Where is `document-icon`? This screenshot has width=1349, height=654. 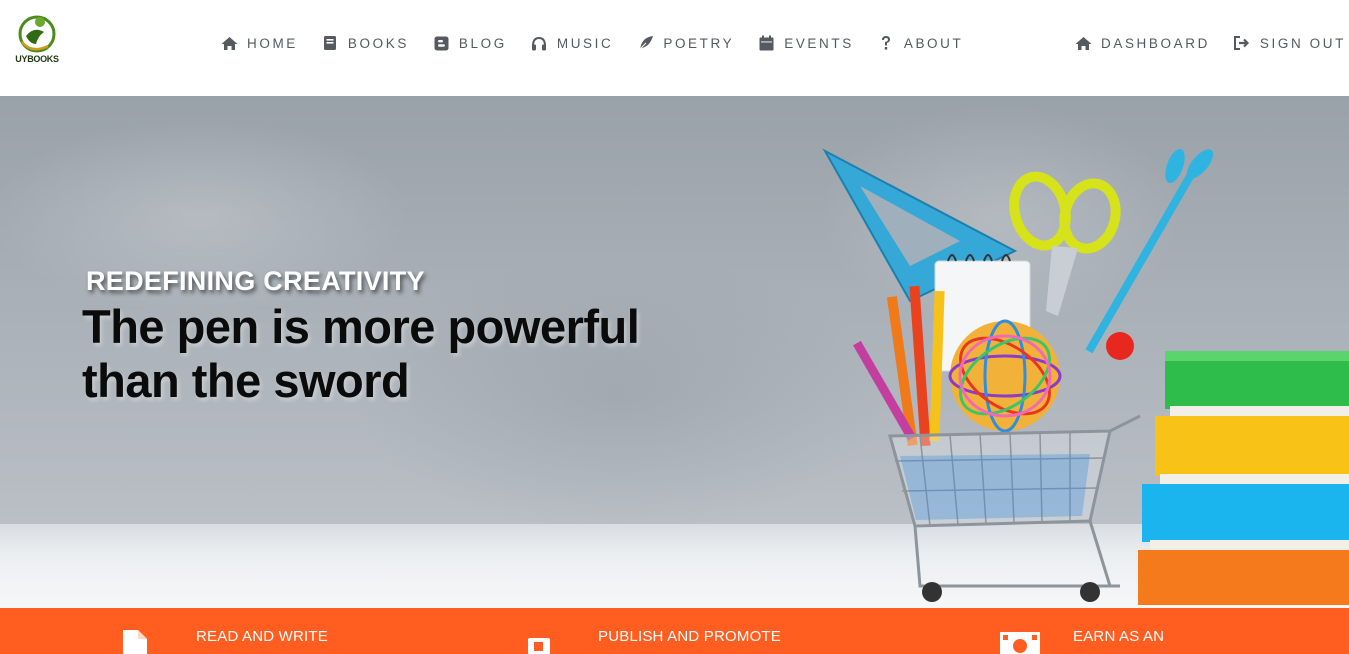 document-icon is located at coordinates (540, 646).